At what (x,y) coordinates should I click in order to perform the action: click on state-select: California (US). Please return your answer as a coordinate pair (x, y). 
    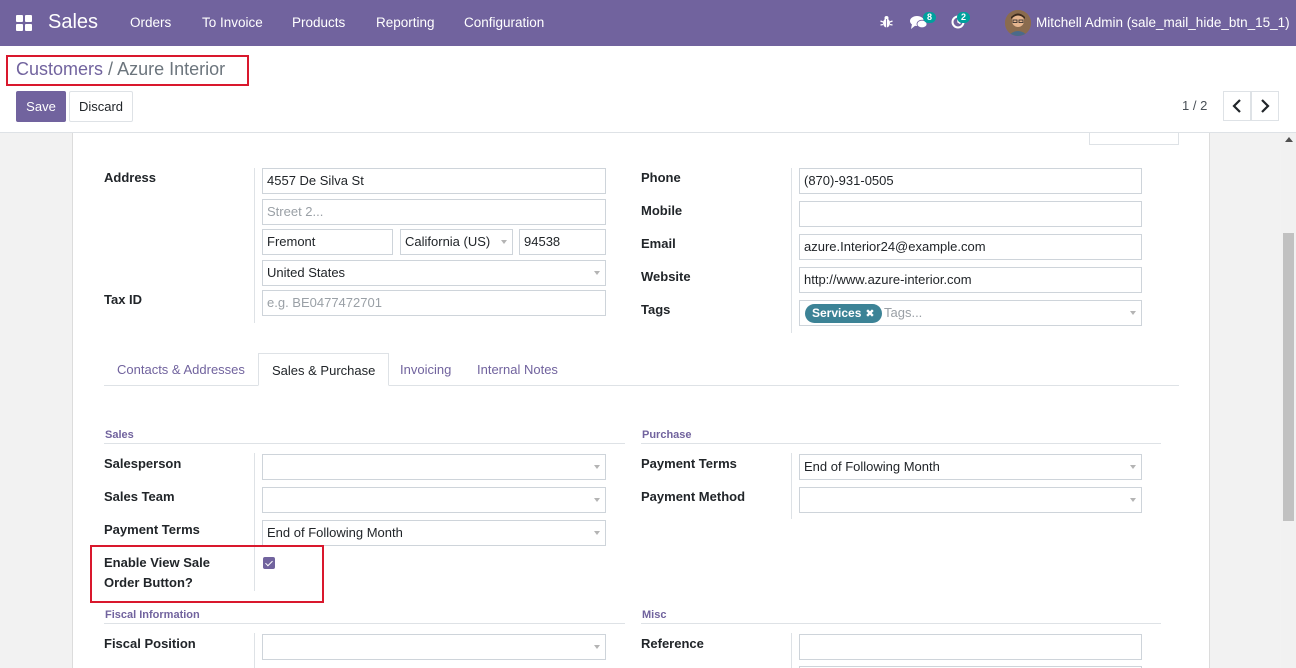
    Looking at the image, I should click on (456, 242).